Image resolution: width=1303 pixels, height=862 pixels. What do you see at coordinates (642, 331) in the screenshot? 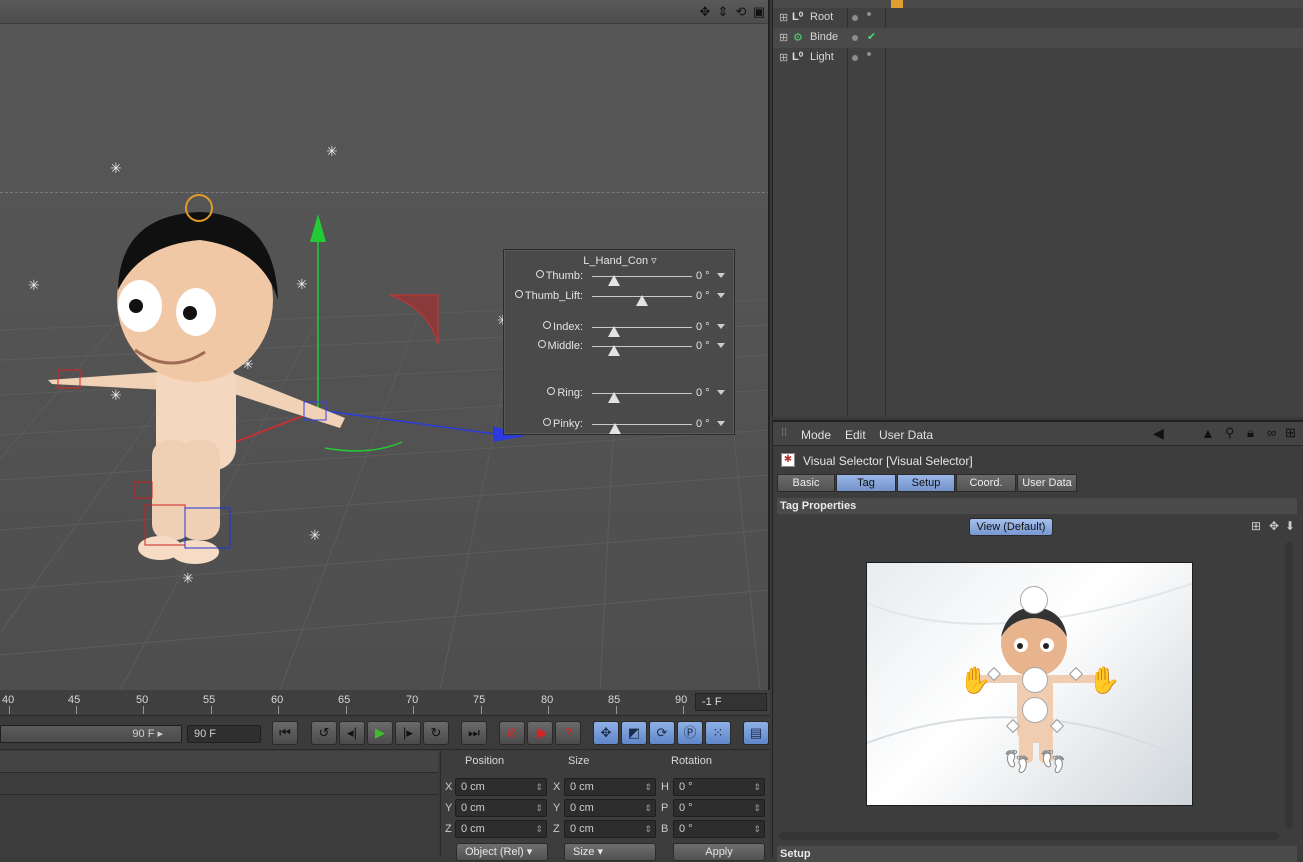
I see `index-slider` at bounding box center [642, 331].